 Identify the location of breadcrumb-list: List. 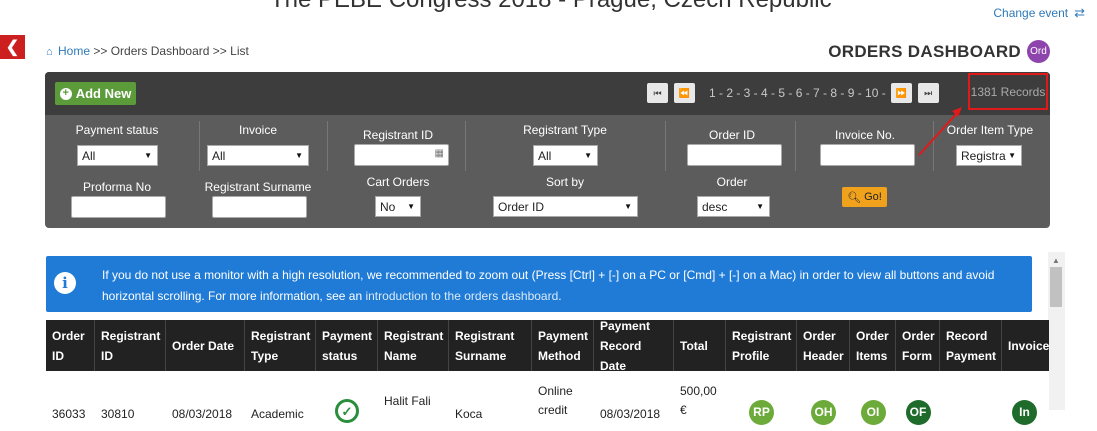
(239, 51).